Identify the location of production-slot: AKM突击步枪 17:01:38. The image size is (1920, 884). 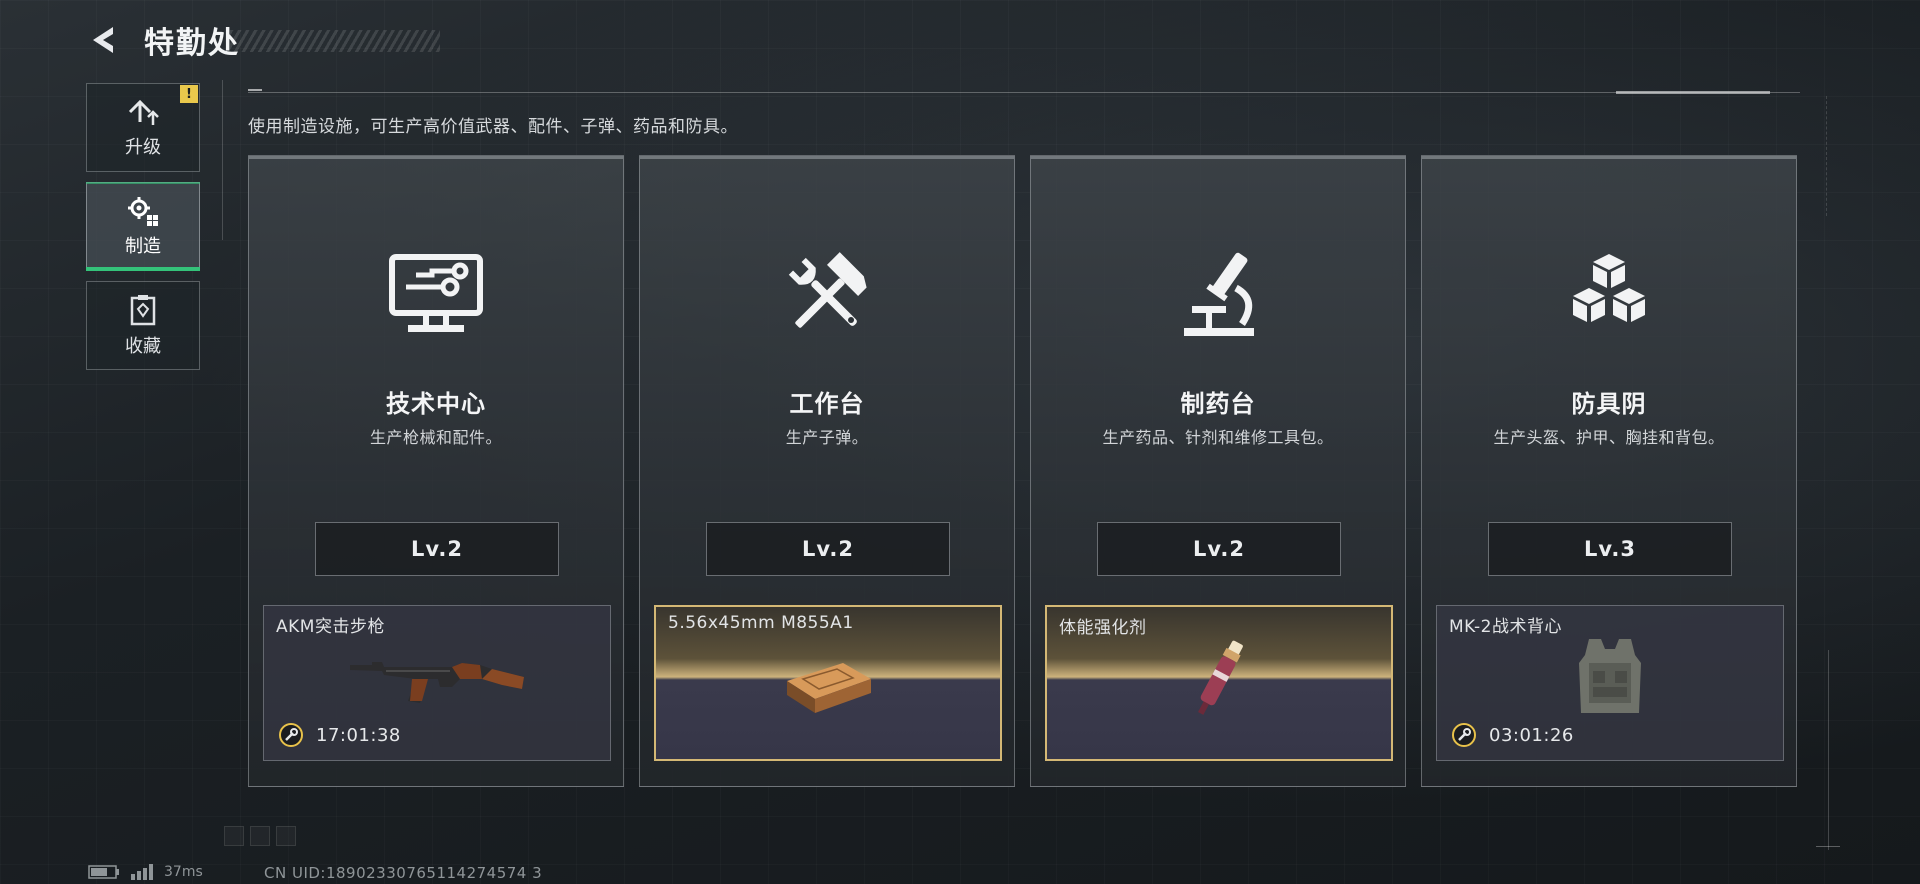
(437, 683).